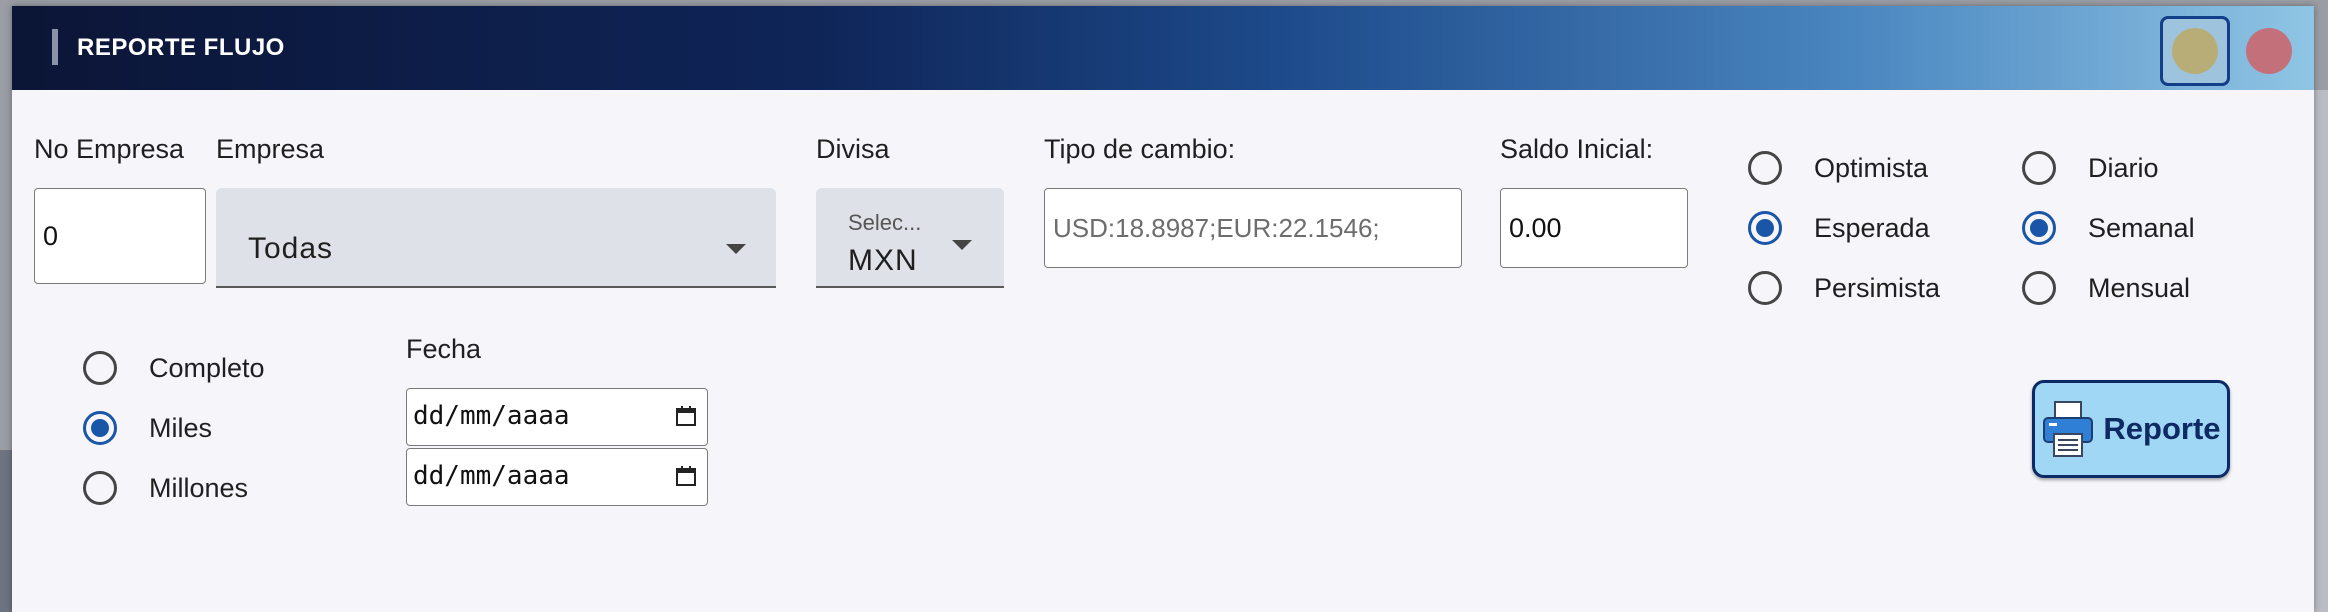  What do you see at coordinates (1140, 149) in the screenshot?
I see `tipo-cambio-label: Tipo de cambio:` at bounding box center [1140, 149].